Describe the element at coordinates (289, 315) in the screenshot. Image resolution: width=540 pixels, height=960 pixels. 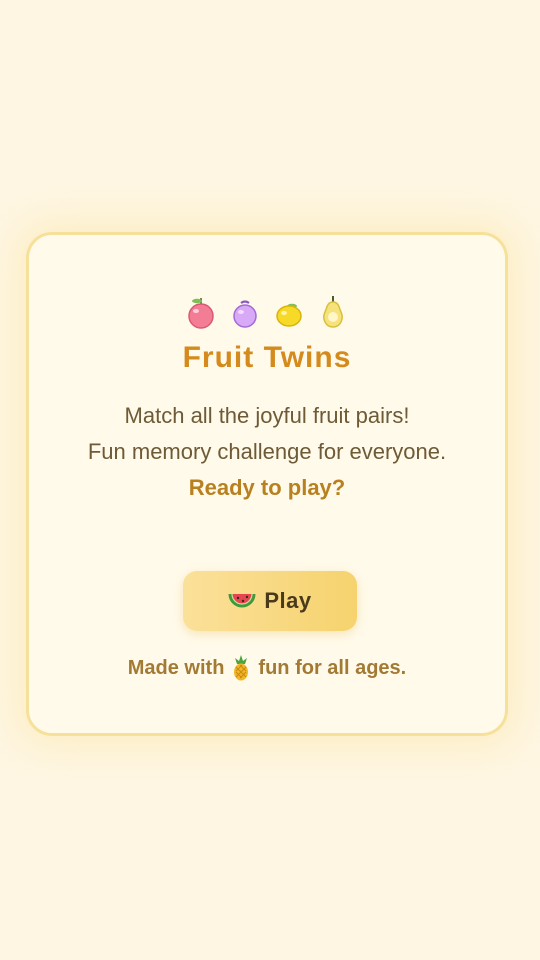
I see `lemon-icon` at that location.